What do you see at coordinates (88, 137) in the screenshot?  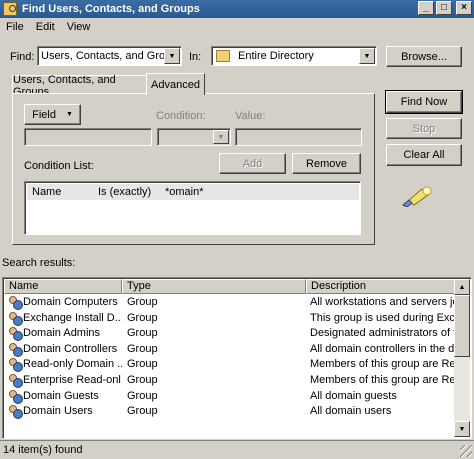 I see `field-display` at bounding box center [88, 137].